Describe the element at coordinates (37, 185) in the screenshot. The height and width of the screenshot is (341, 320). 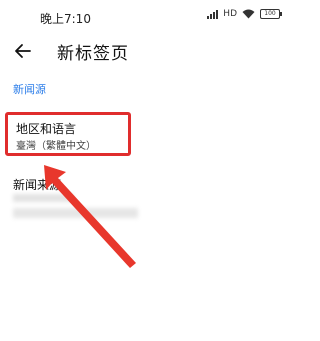
I see `setting-news-source-title: 新闻来源` at that location.